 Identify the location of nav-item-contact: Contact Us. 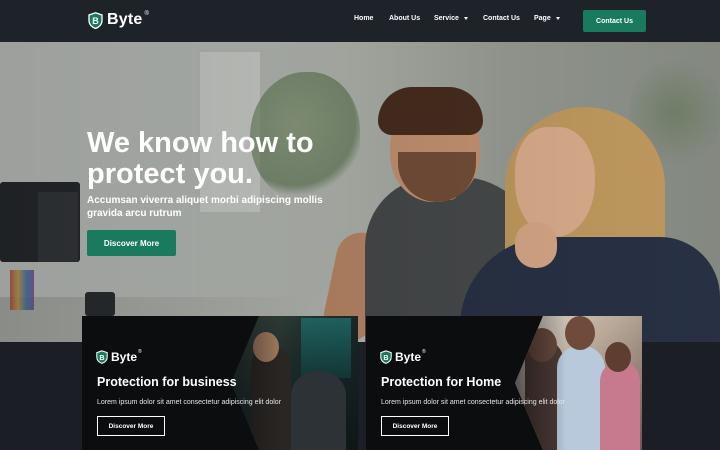
(501, 18).